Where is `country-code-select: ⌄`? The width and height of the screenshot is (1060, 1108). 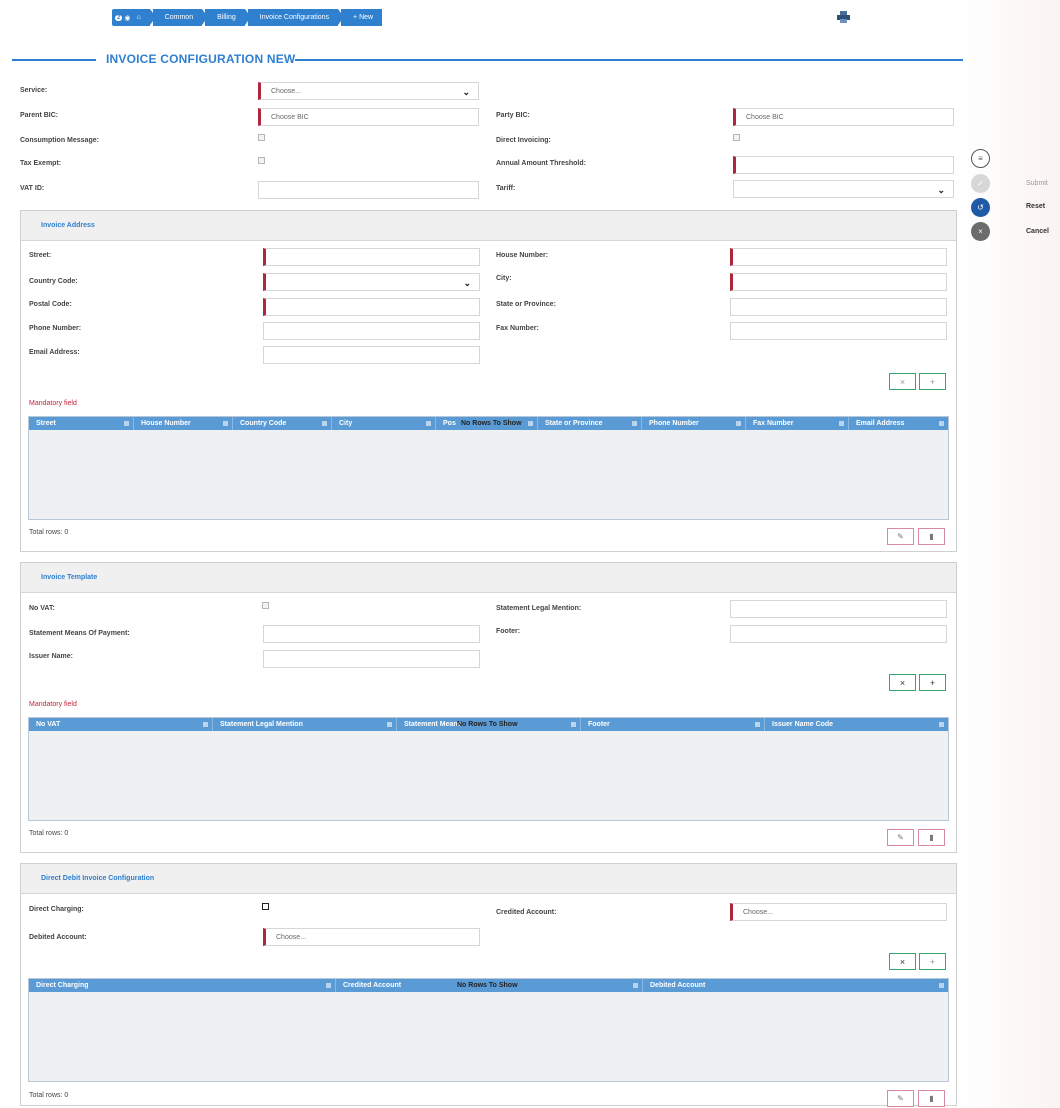 country-code-select: ⌄ is located at coordinates (371, 282).